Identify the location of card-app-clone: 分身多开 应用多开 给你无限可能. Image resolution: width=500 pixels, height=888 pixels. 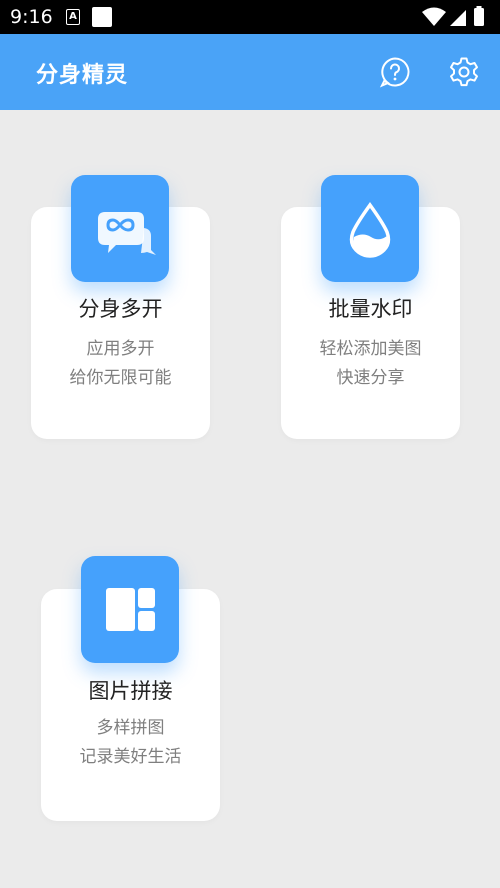
(120, 307).